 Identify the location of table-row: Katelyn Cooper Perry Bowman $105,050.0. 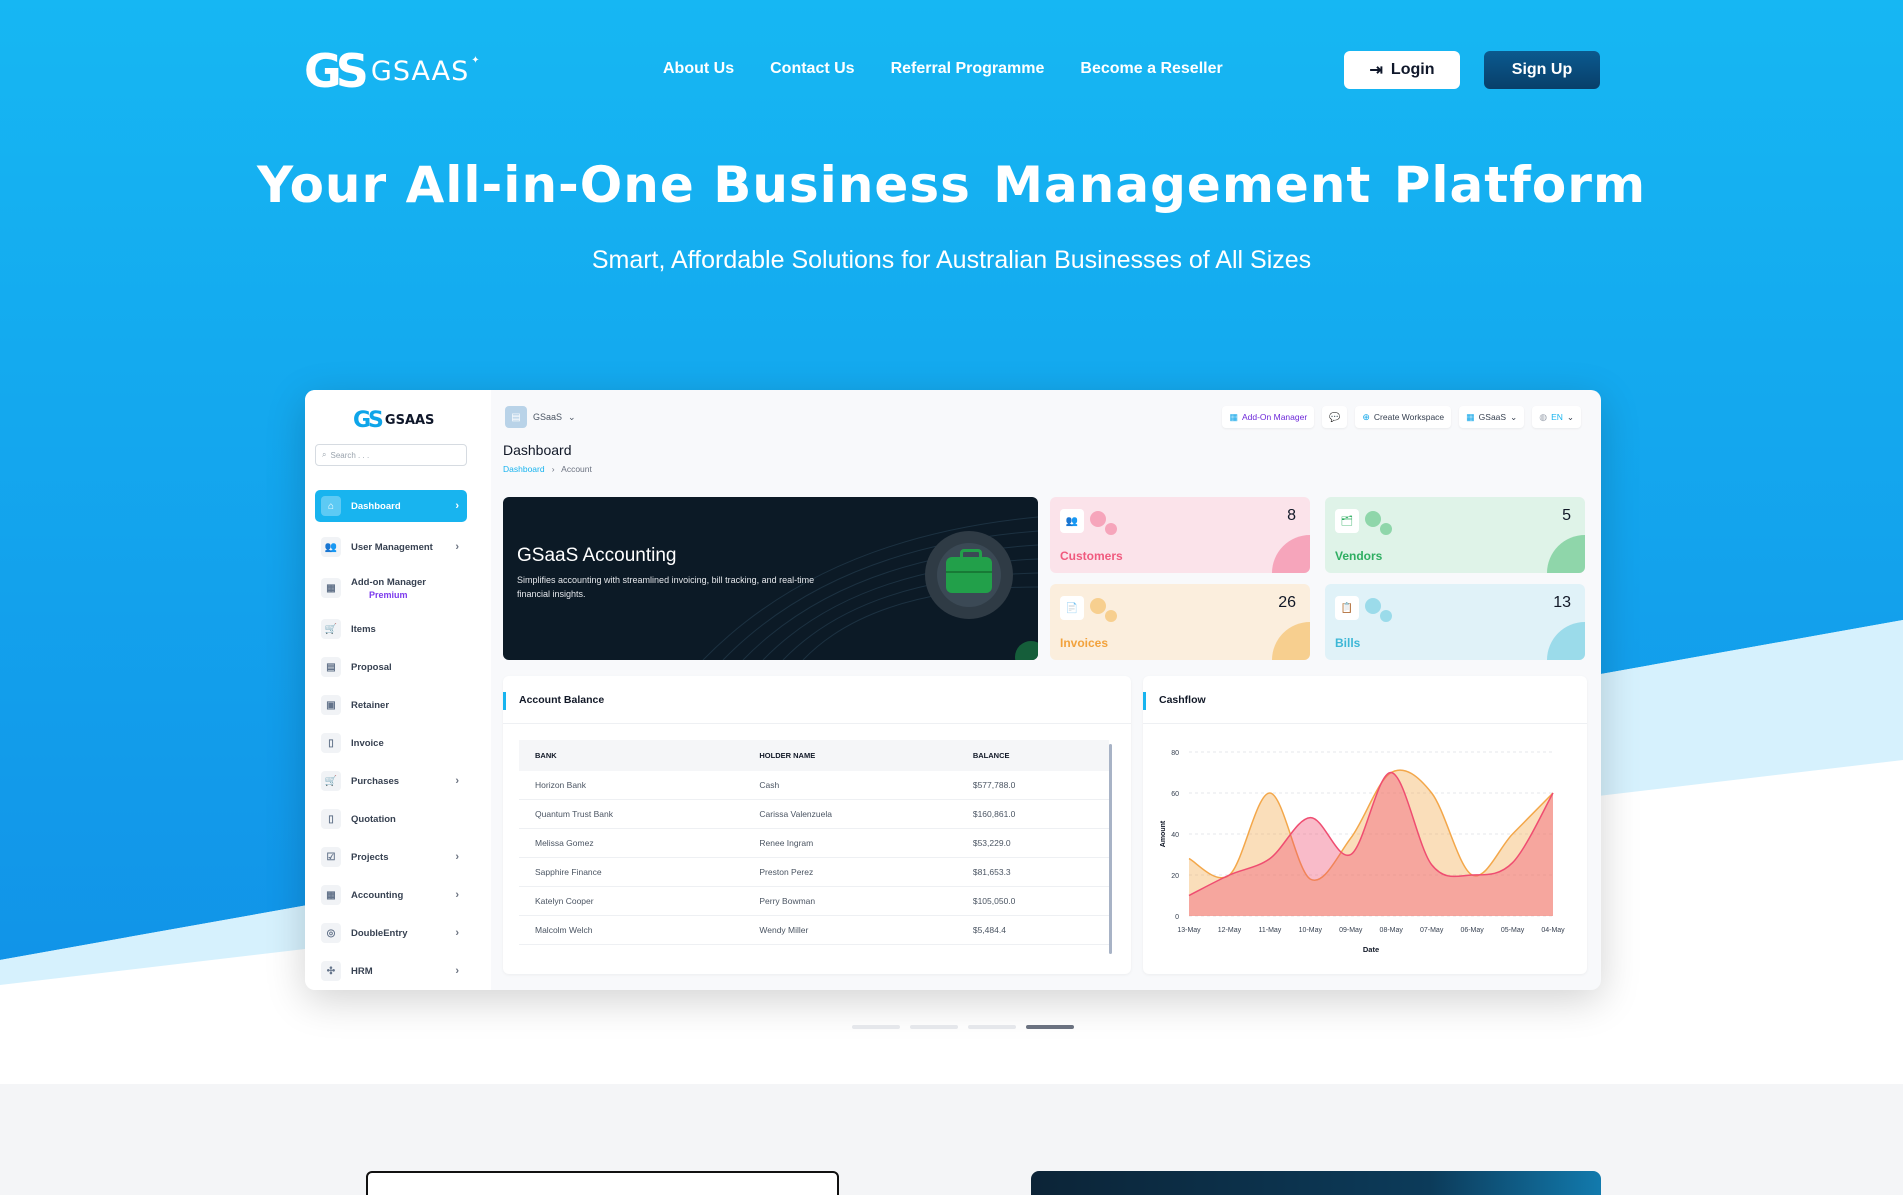
(814, 901).